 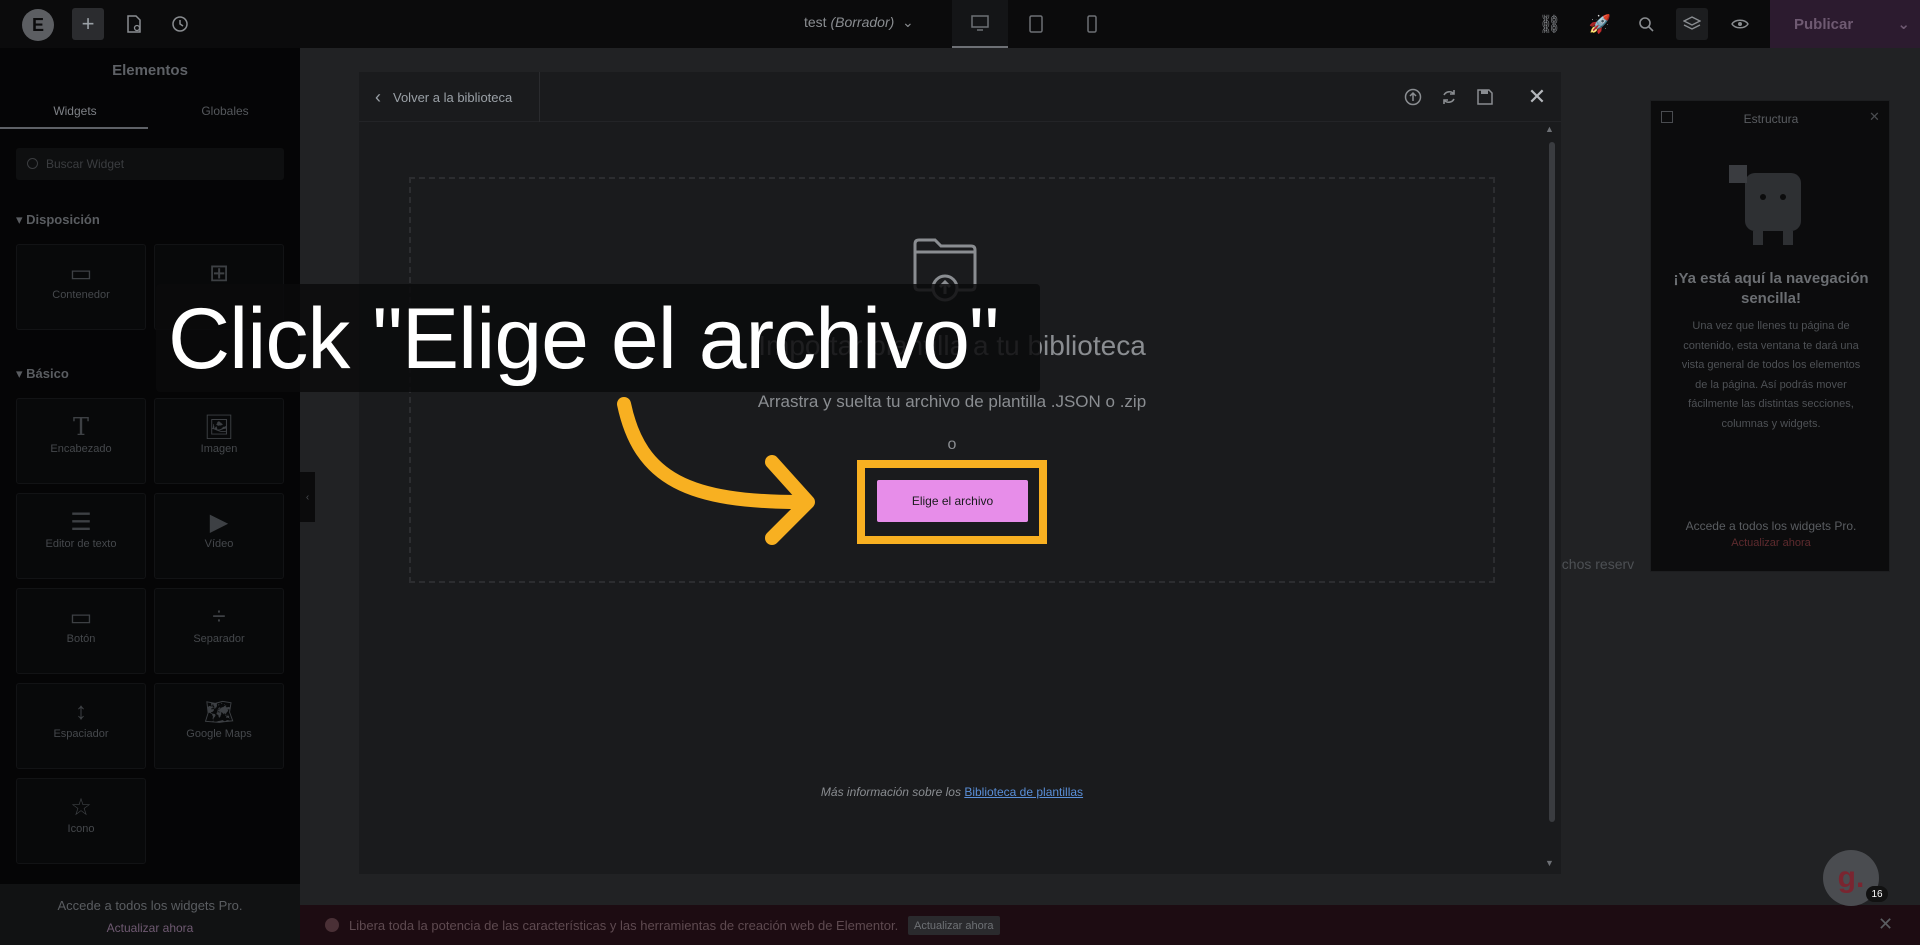 I want to click on header-divider, so click(x=539, y=97).